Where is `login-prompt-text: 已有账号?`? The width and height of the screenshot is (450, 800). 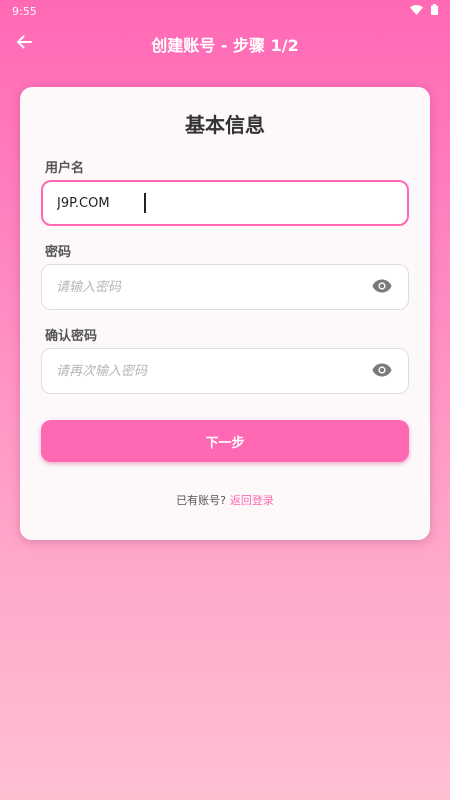 login-prompt-text: 已有账号? is located at coordinates (201, 500).